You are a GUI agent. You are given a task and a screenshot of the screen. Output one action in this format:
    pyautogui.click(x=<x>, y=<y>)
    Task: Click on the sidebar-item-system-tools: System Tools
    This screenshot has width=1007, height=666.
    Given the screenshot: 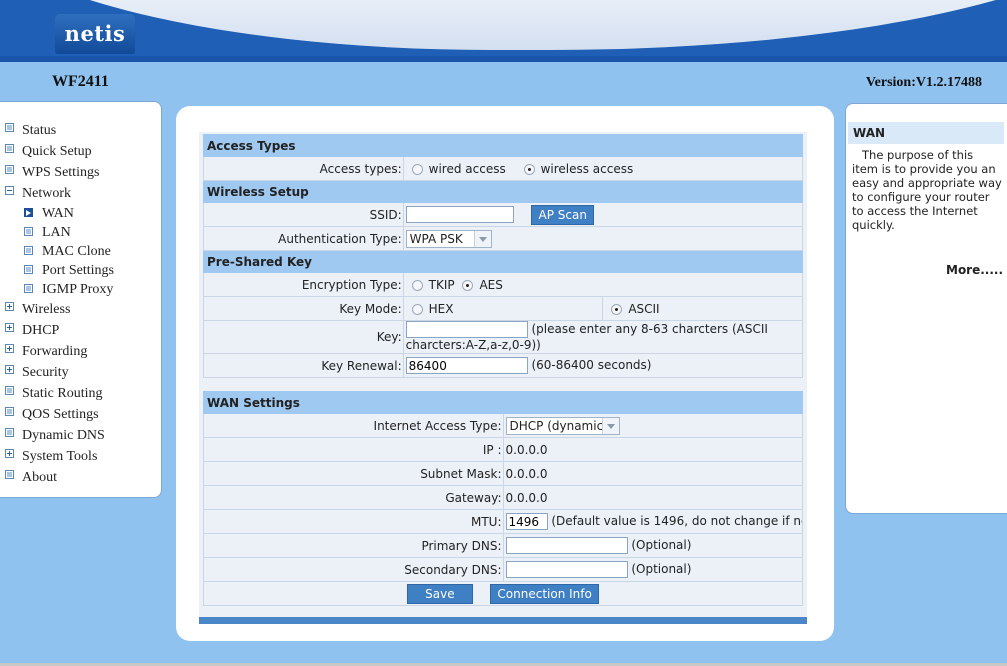 What is the action you would take?
    pyautogui.click(x=57, y=456)
    